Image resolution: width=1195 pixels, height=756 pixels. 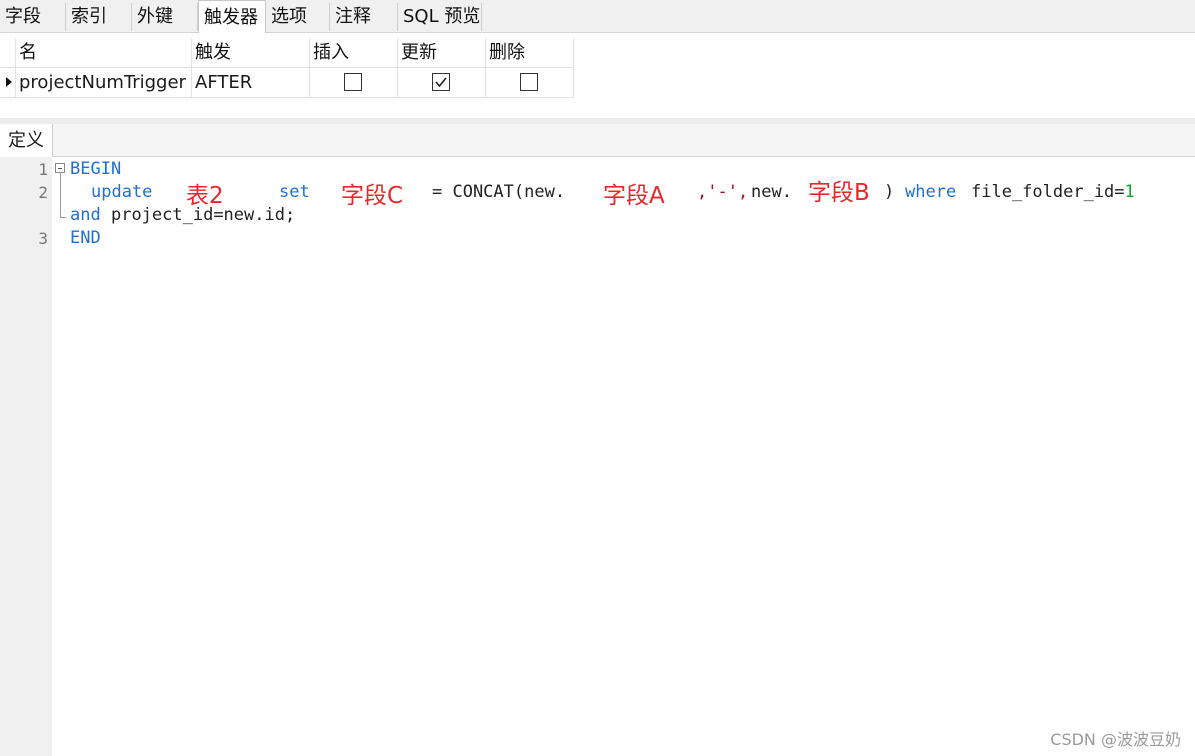 What do you see at coordinates (232, 16) in the screenshot?
I see `tab-triggers: 触发器` at bounding box center [232, 16].